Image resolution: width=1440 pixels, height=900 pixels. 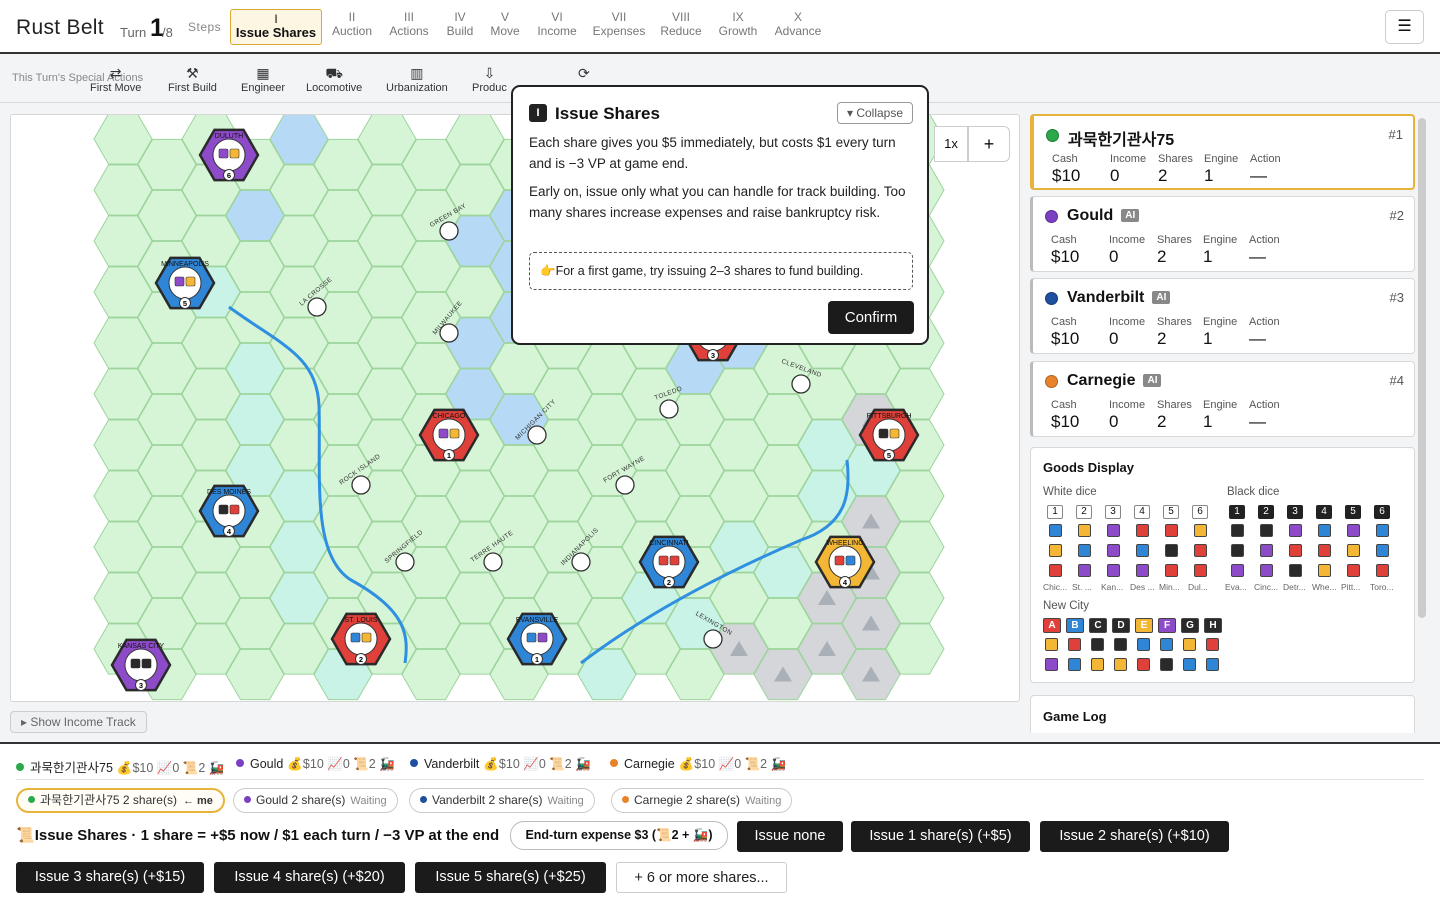 What do you see at coordinates (192, 79) in the screenshot?
I see `special-action-first-build: ⚒ First Build` at bounding box center [192, 79].